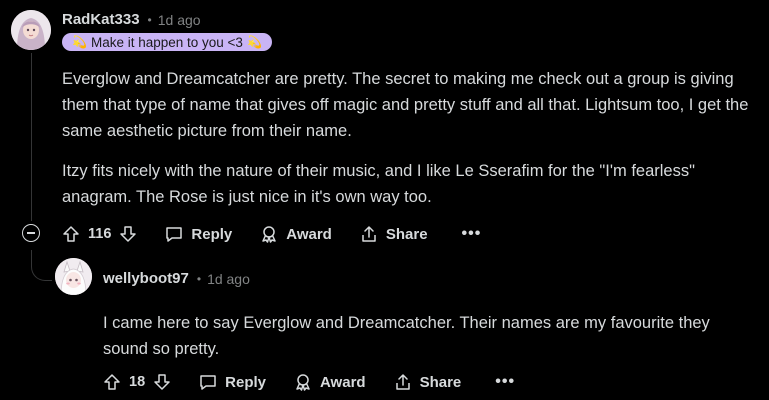  I want to click on username: RadKat333, so click(101, 19).